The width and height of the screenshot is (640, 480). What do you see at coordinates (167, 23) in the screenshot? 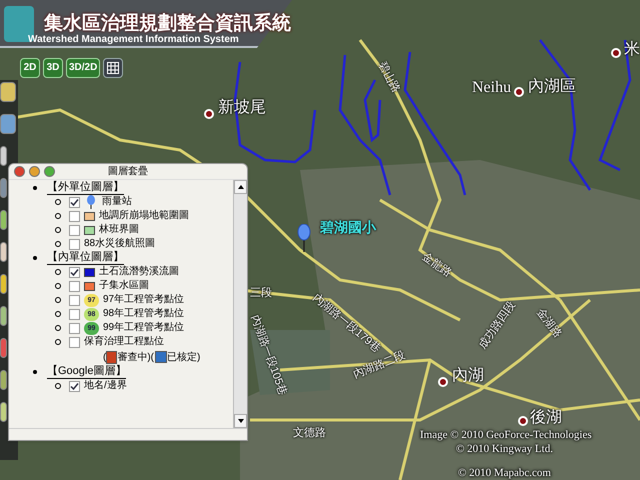
I see `app-title: 集水區治理規劃整合資訊系統` at bounding box center [167, 23].